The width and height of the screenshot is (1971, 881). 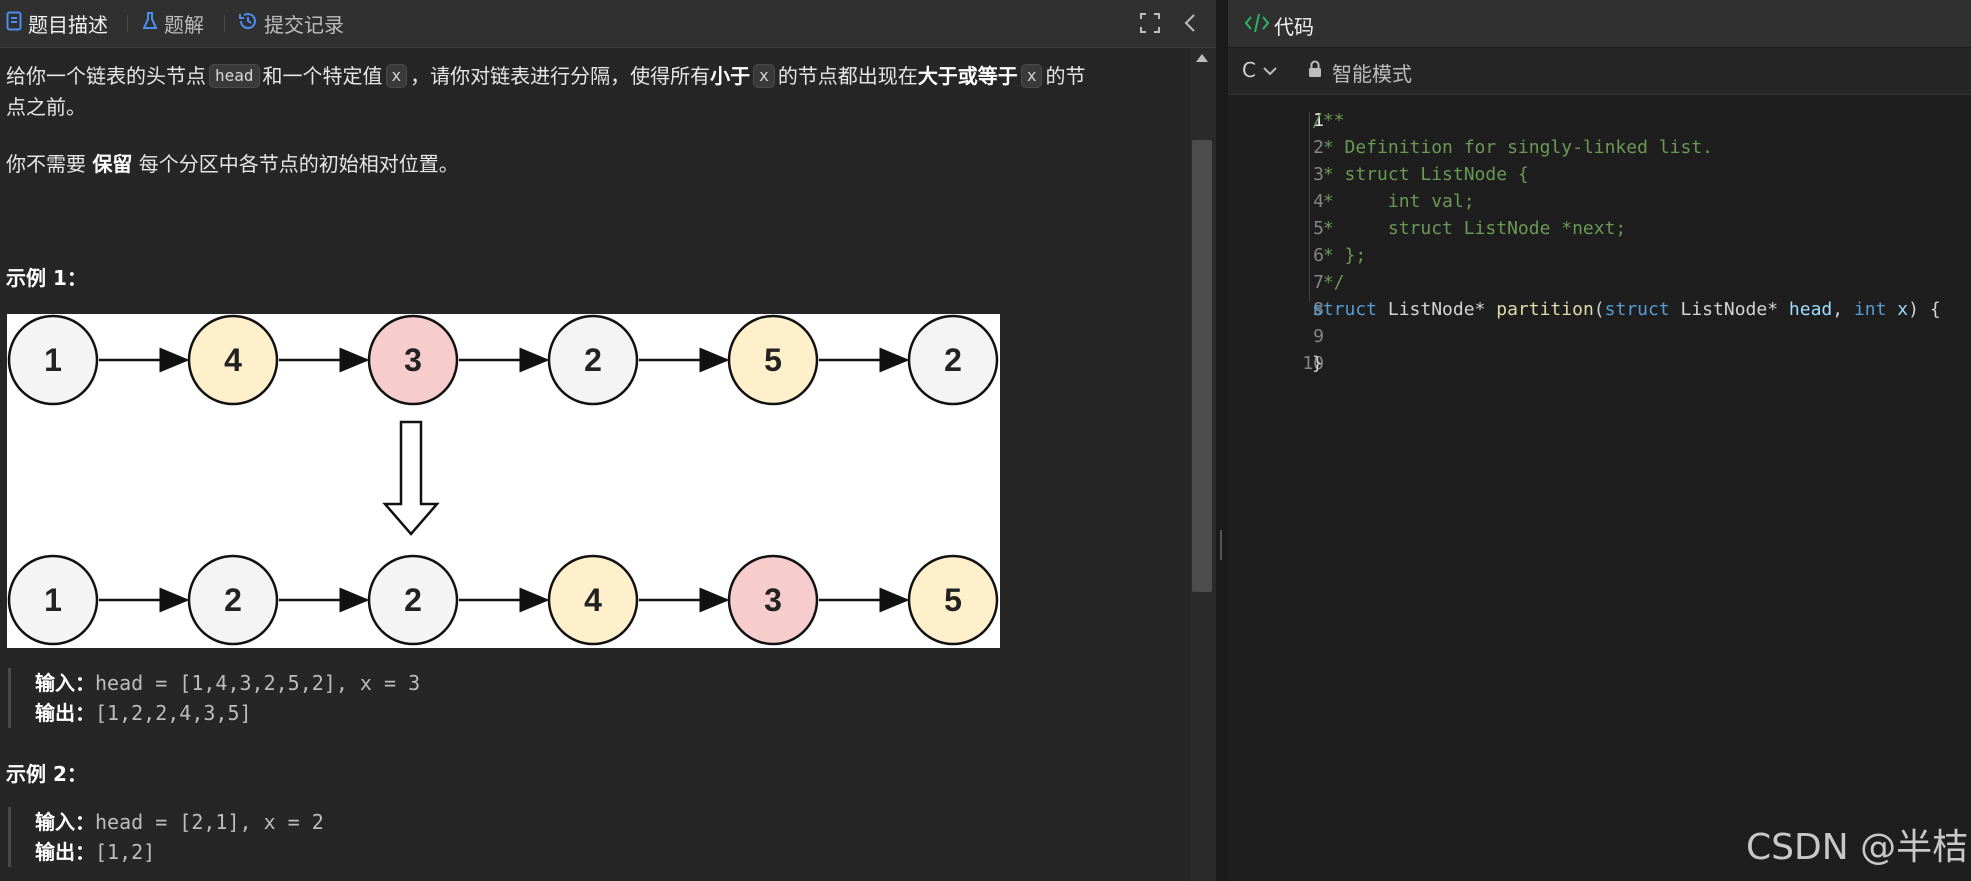 I want to click on bold-text: 小于, so click(x=730, y=76).